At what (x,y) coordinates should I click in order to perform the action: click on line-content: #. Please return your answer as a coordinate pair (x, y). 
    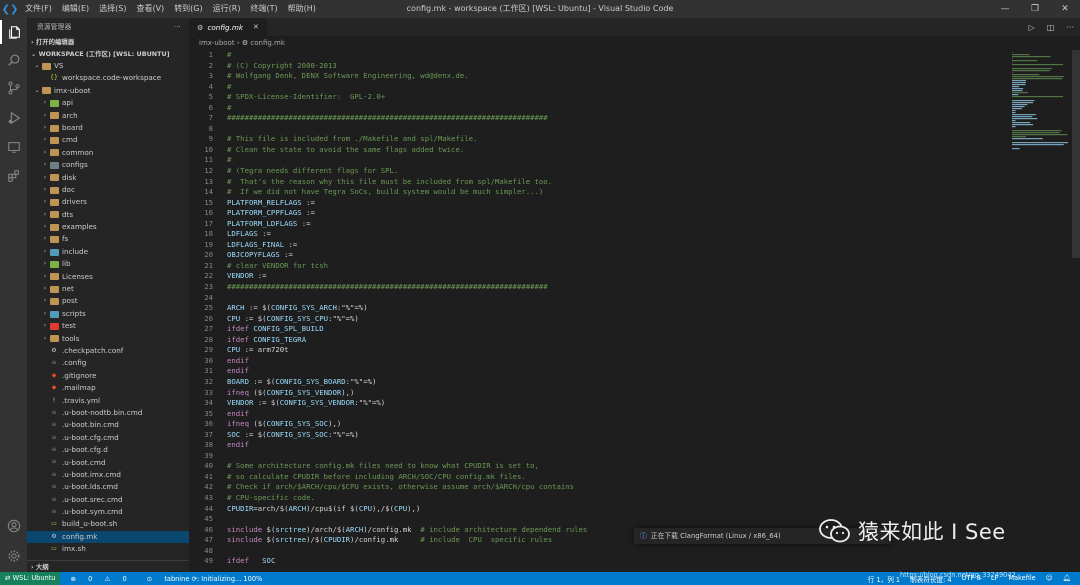
    Looking at the image, I should click on (222, 55).